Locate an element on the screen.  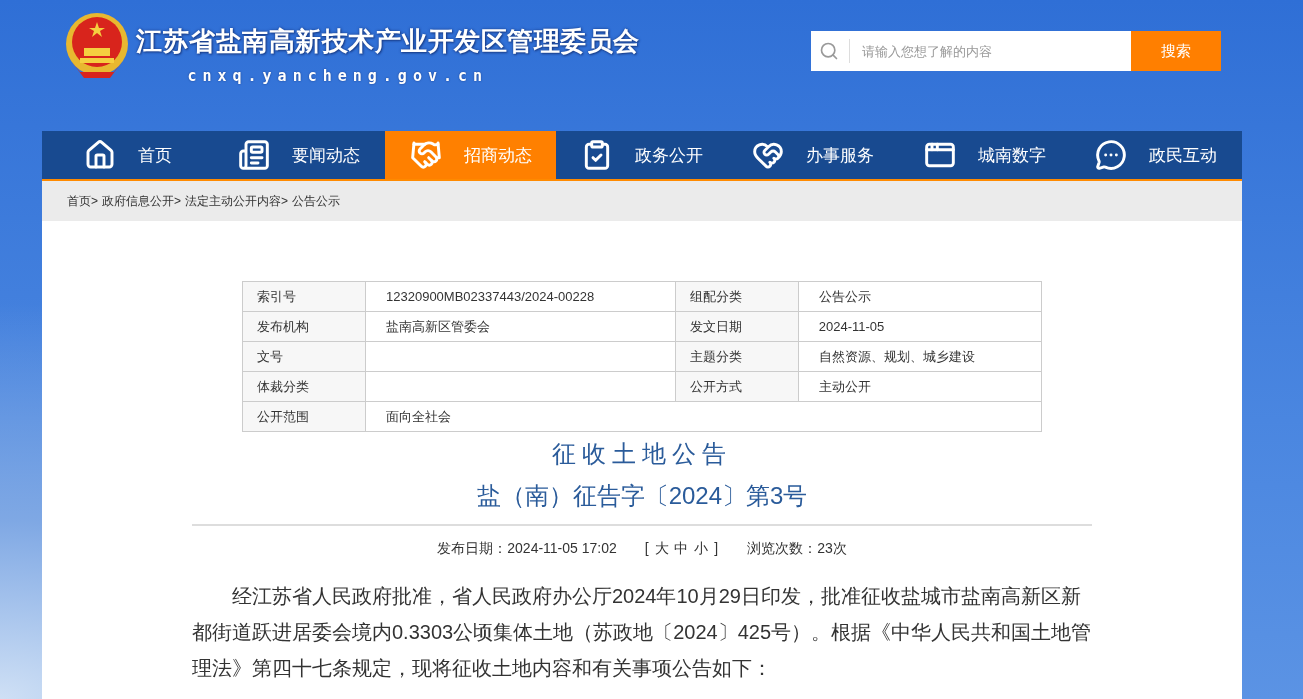
view-count: 浏览次数：23次 is located at coordinates (797, 549).